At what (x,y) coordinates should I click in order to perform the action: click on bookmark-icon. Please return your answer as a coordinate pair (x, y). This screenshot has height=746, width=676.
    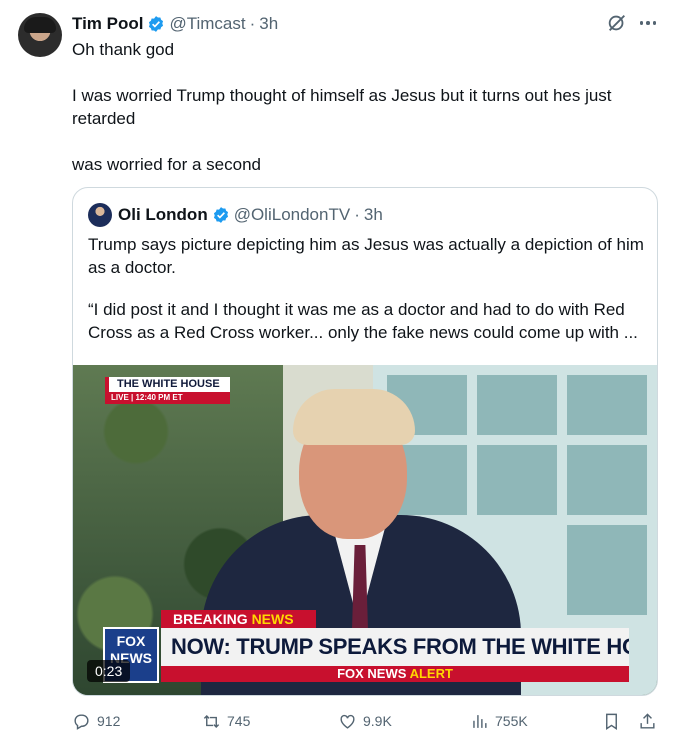
    Looking at the image, I should click on (611, 721).